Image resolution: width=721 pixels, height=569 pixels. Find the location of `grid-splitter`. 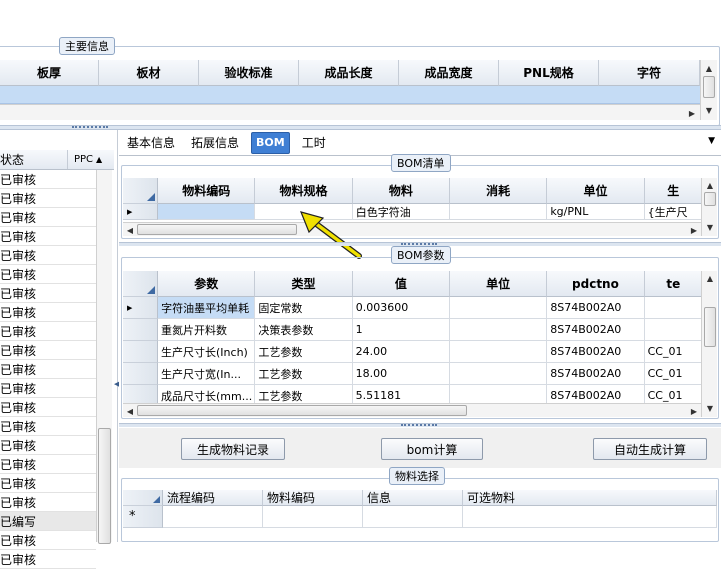

grid-splitter is located at coordinates (420, 425).